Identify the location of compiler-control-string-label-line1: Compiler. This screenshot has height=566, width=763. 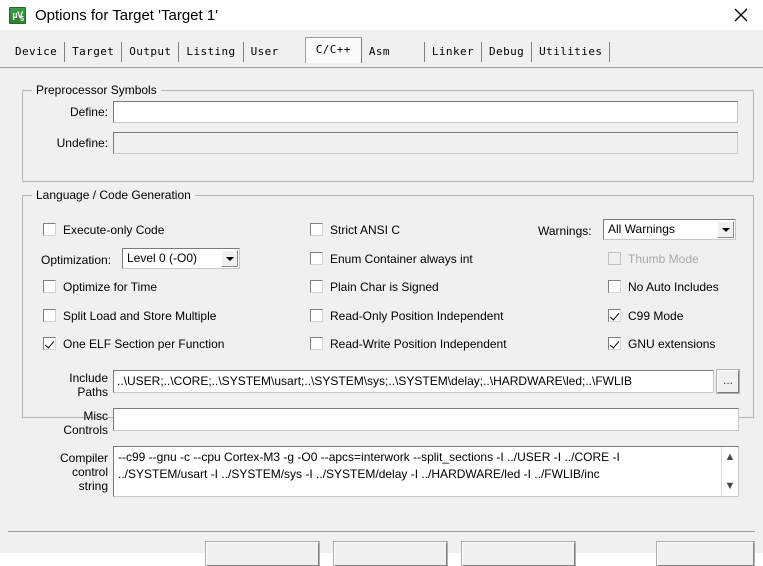
(83, 458).